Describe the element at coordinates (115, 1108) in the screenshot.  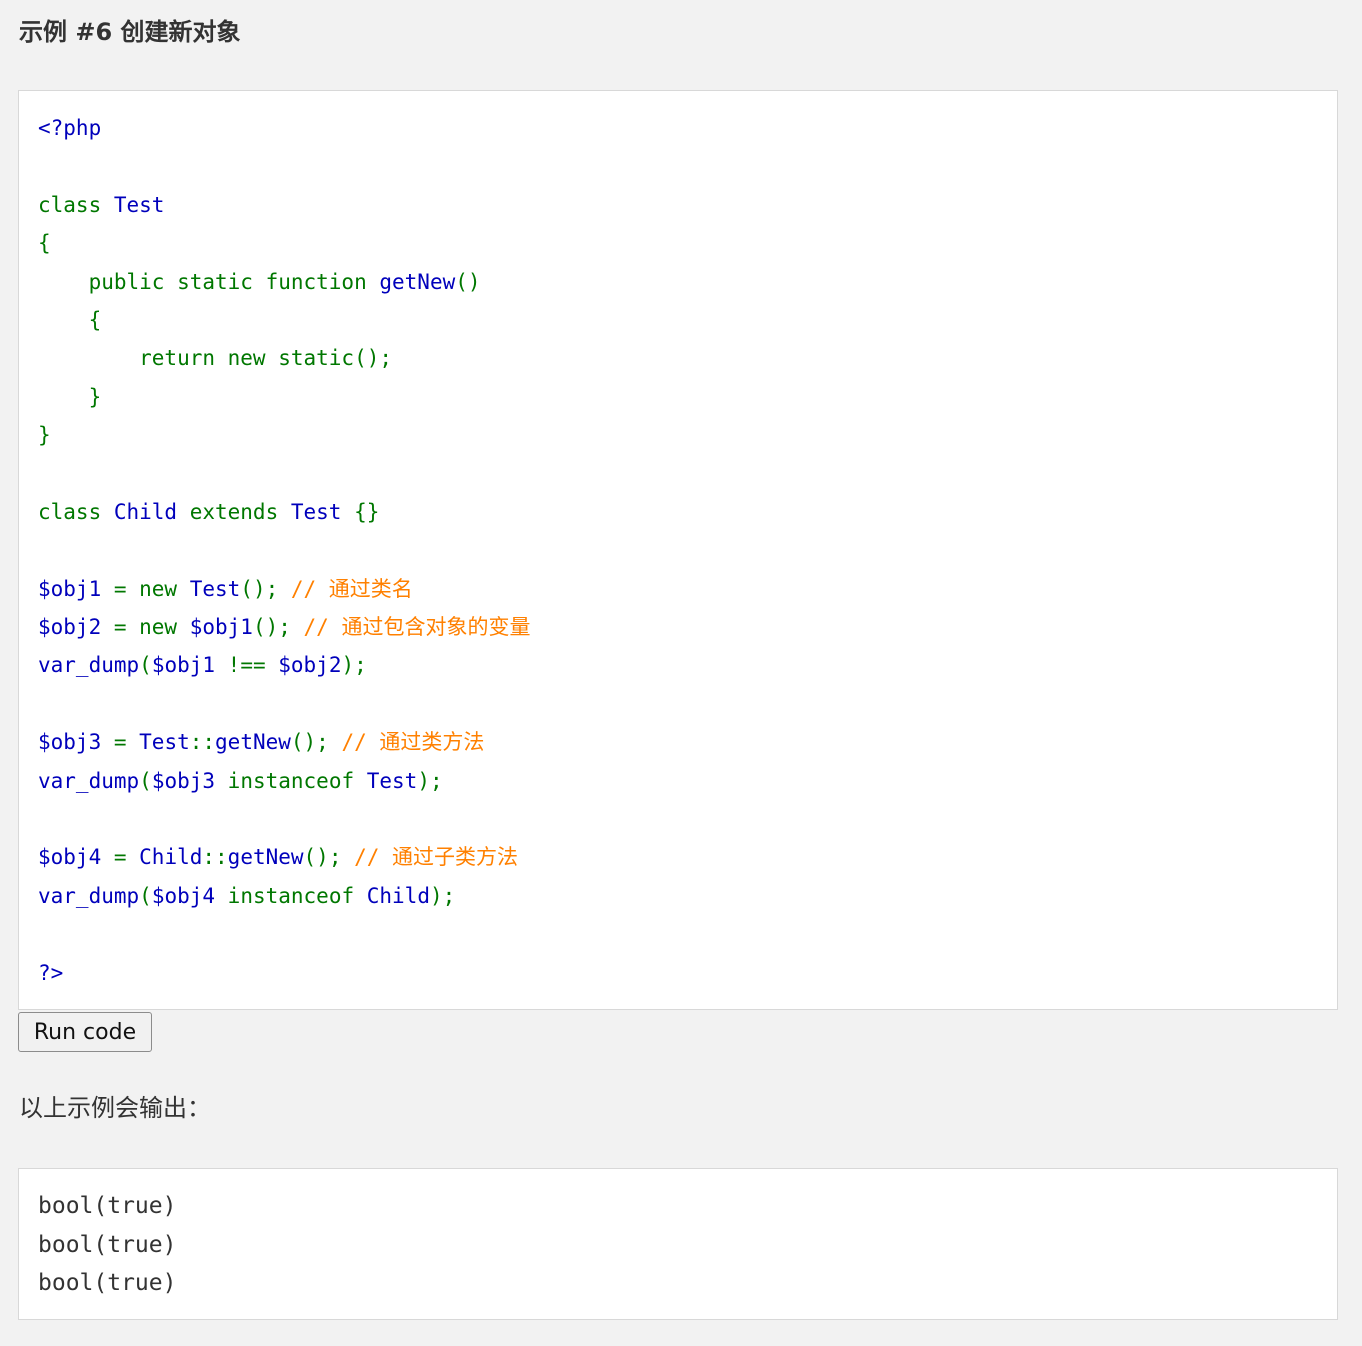
I see `output-label: 以上示例会输出：` at that location.